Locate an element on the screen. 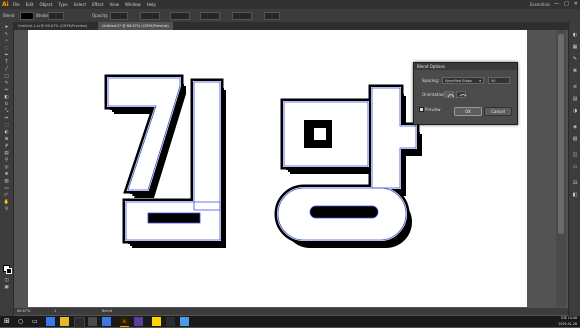  menu-edit: Edit is located at coordinates (30, 4).